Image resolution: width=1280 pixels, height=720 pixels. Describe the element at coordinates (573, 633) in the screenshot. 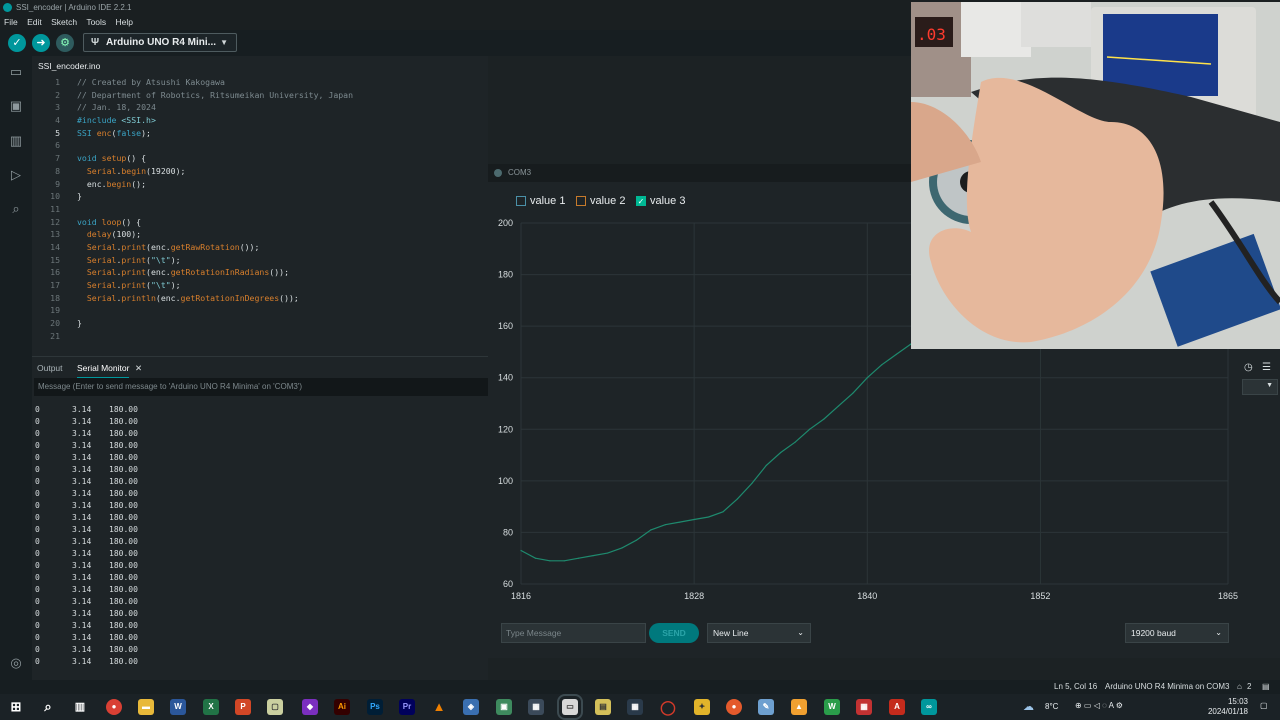

I see `type-message-input: Type Message` at that location.